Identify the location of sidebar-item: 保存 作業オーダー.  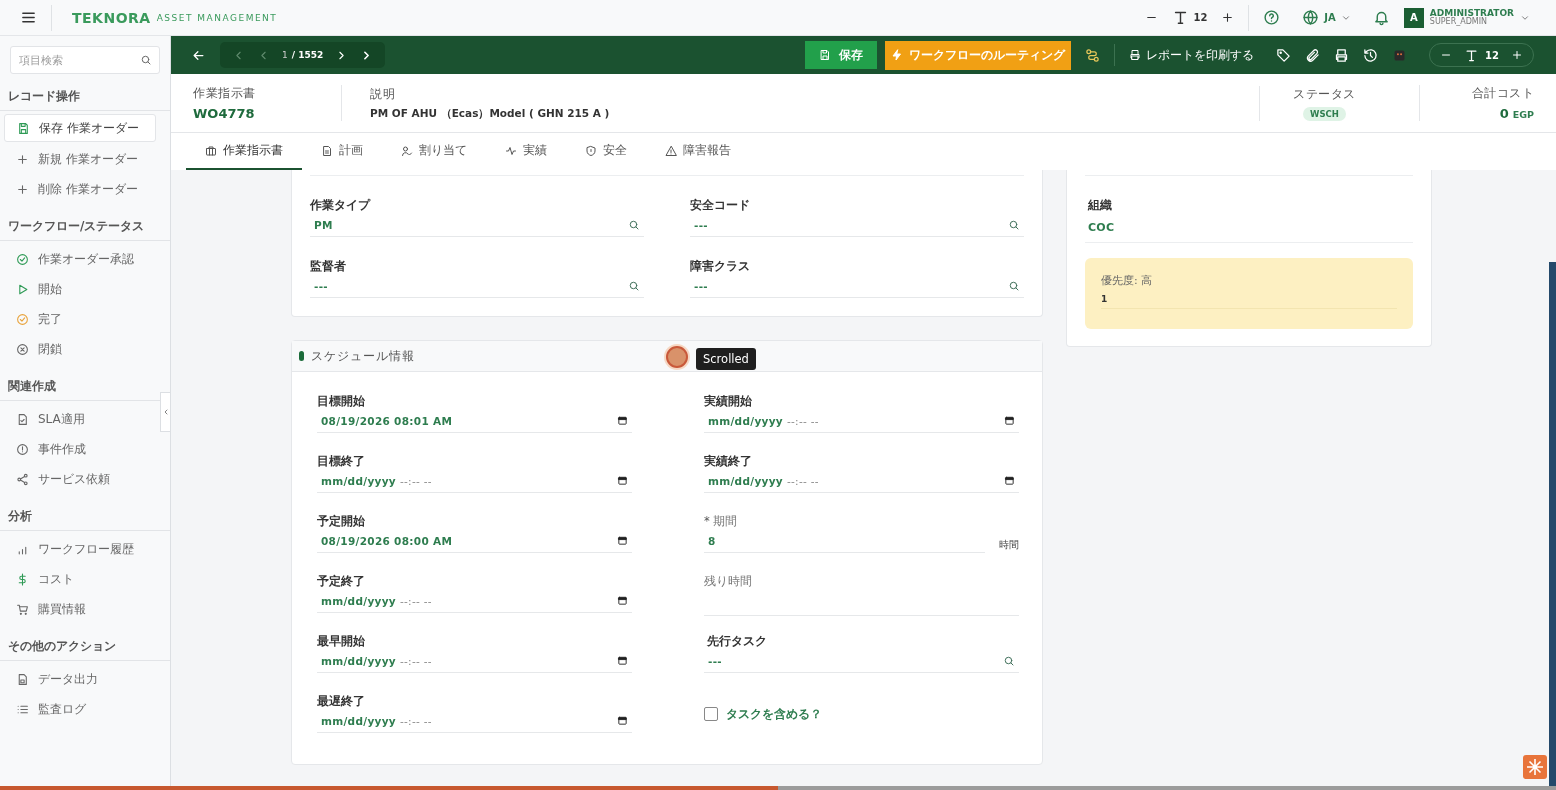
(80, 128).